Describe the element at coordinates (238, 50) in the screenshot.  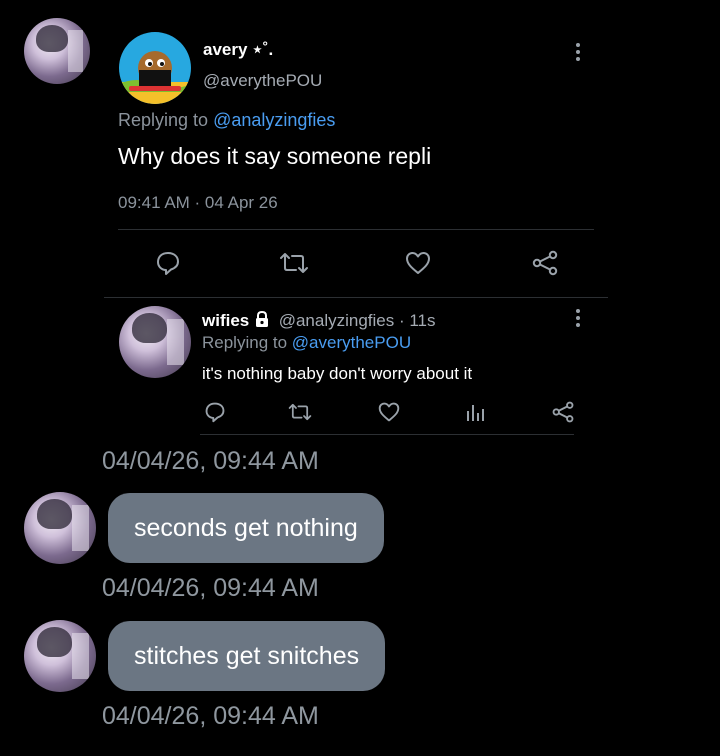
I see `tweet-display-name: avery ⋆˚.` at that location.